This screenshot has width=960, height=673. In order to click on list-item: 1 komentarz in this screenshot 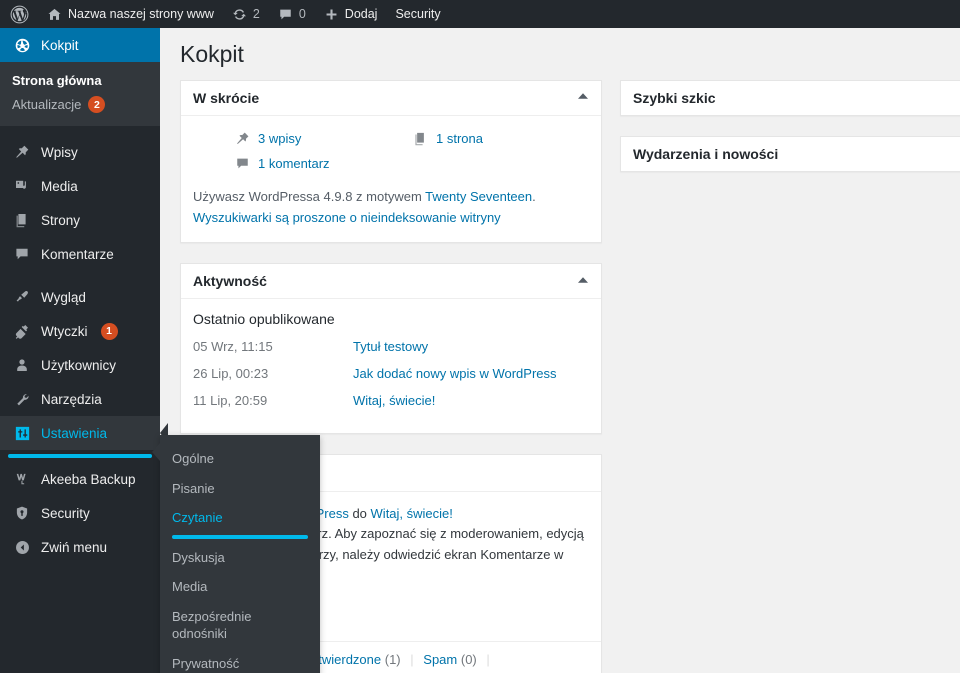, I will do `click(322, 165)`.